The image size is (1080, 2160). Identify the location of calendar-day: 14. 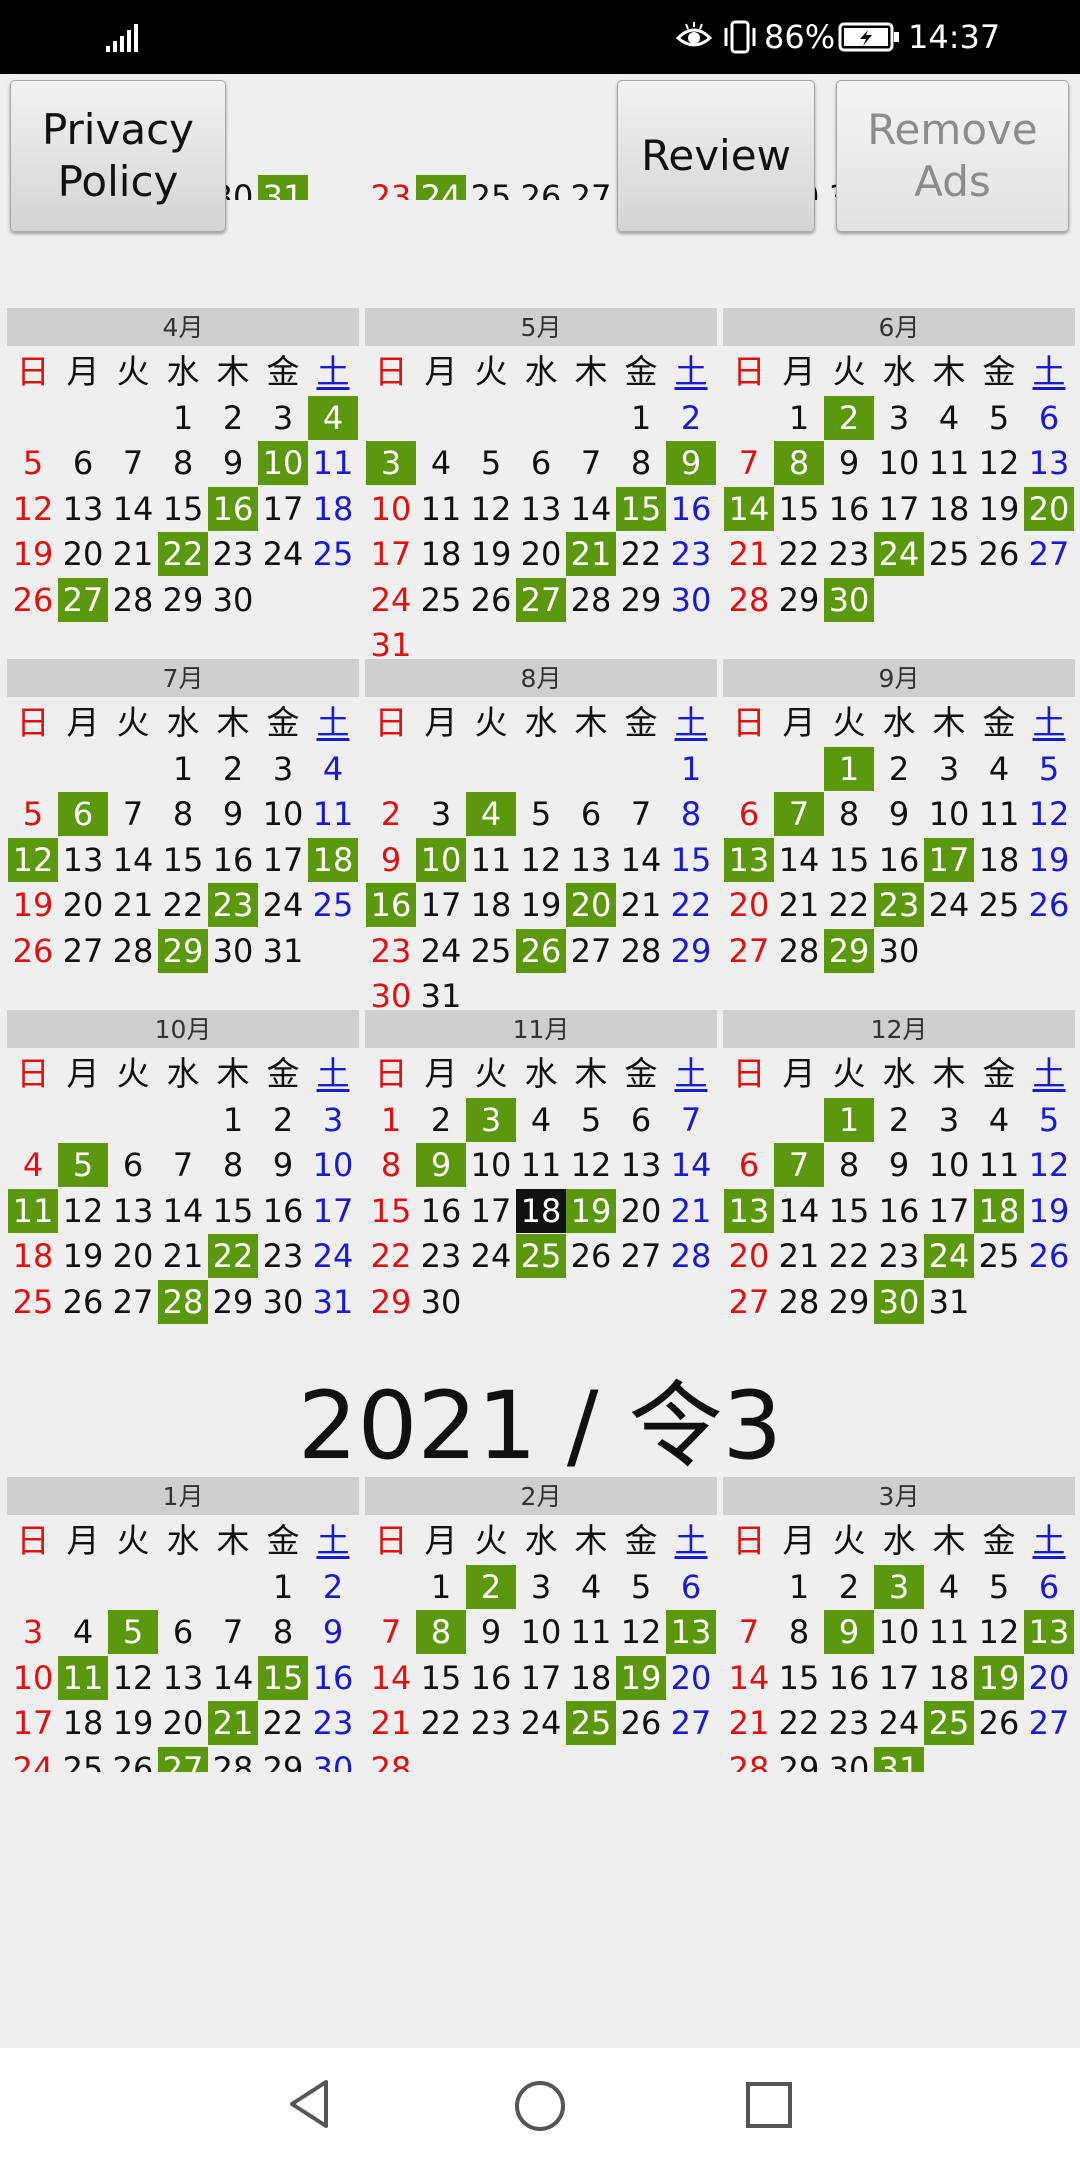
(691, 1165).